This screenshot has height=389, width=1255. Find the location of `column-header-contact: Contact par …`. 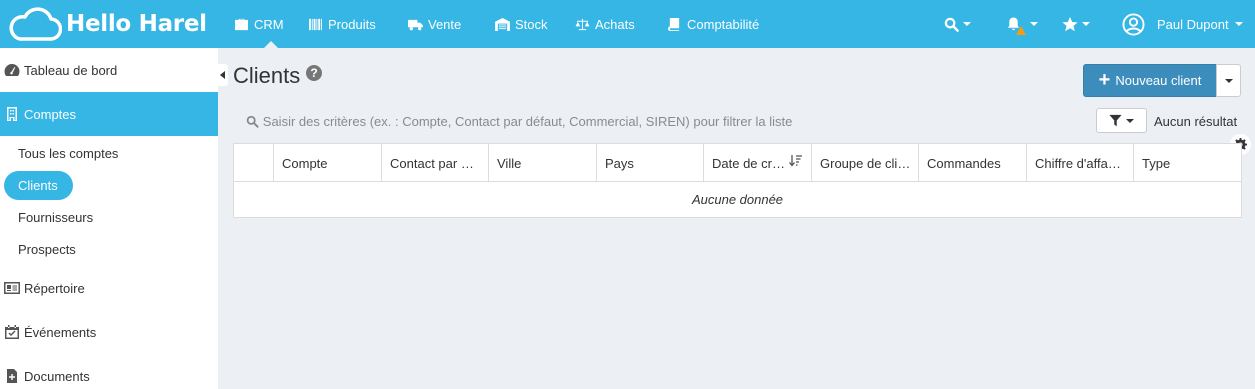

column-header-contact: Contact par … is located at coordinates (435, 163).